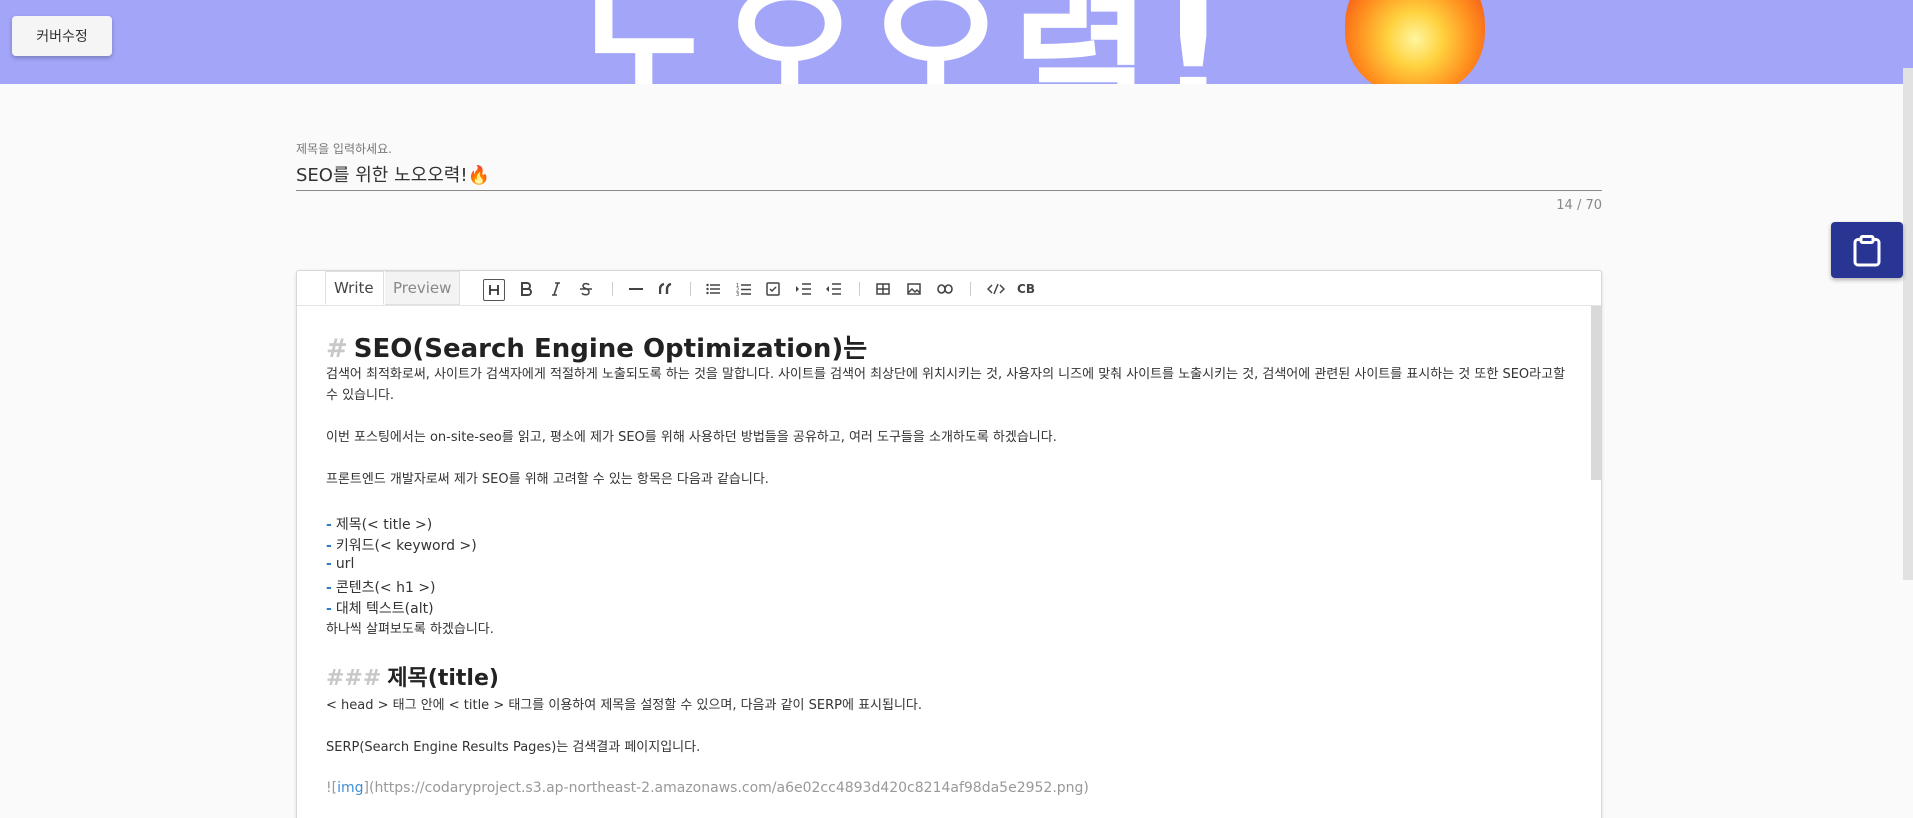  Describe the element at coordinates (914, 289) in the screenshot. I see `image-icon` at that location.